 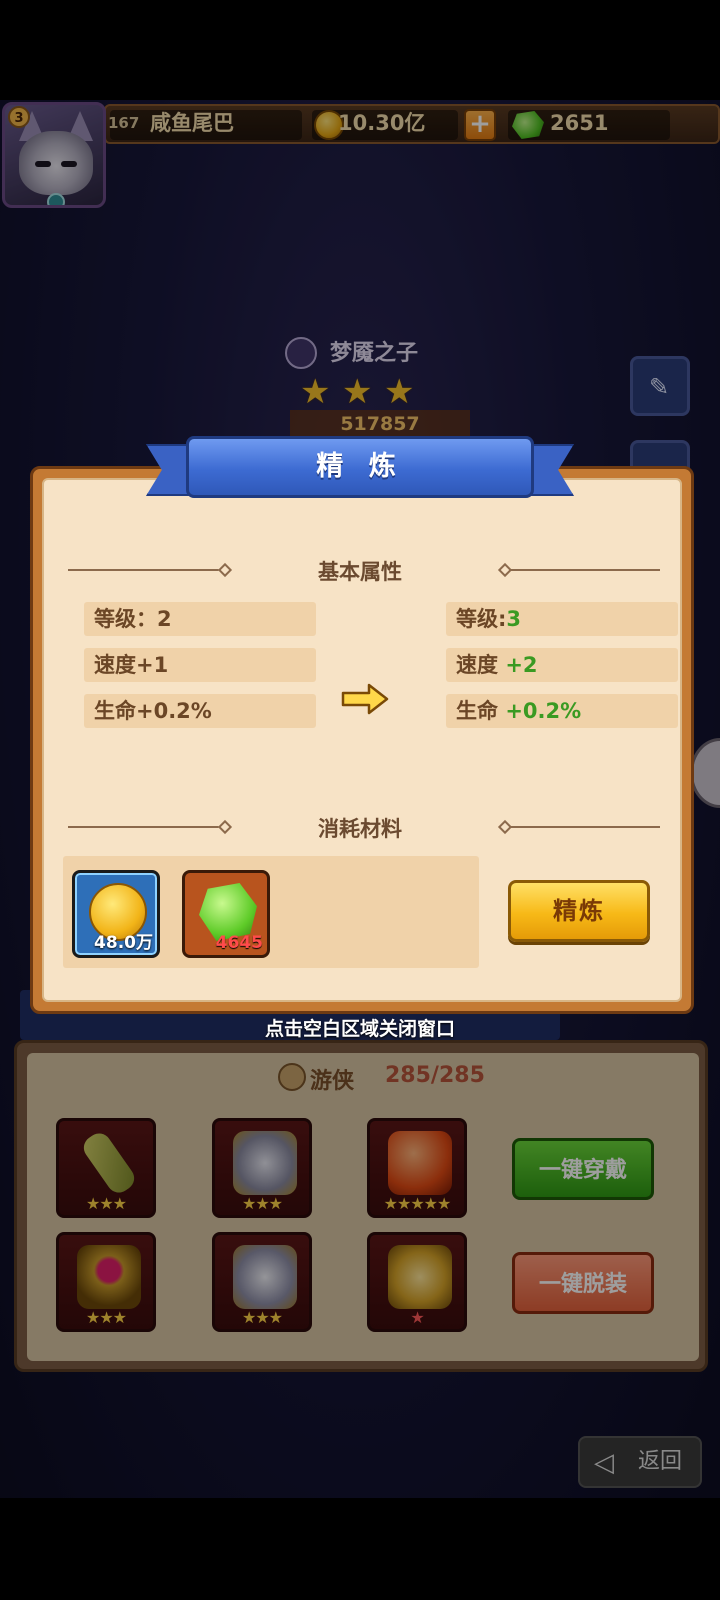 I want to click on current-life-row: 生命+0.2%, so click(x=200, y=711).